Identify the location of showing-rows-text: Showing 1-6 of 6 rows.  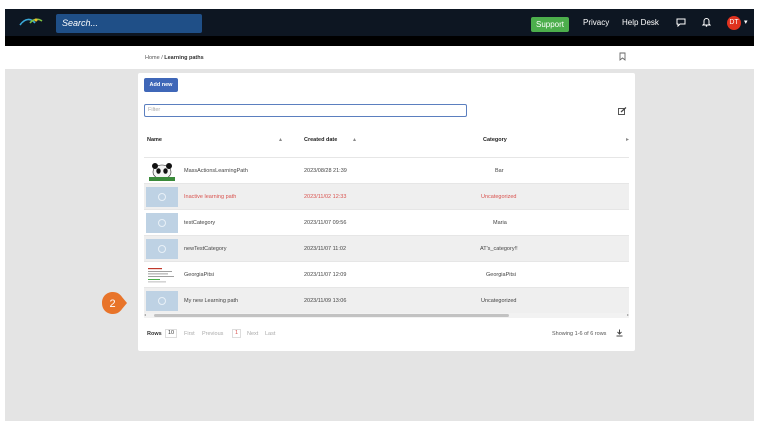
(579, 334).